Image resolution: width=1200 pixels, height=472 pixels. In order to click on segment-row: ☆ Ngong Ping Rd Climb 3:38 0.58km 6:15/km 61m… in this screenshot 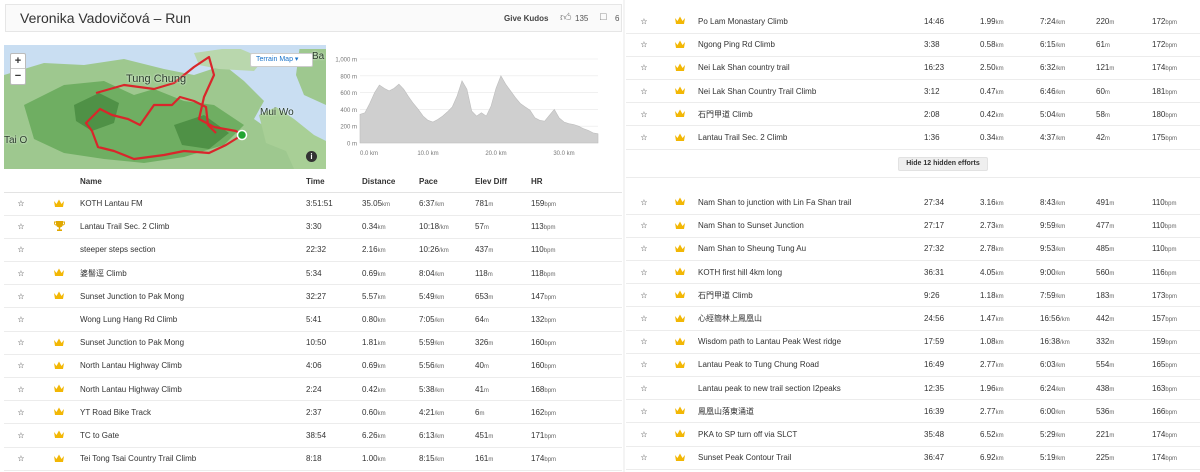, I will do `click(913, 45)`.